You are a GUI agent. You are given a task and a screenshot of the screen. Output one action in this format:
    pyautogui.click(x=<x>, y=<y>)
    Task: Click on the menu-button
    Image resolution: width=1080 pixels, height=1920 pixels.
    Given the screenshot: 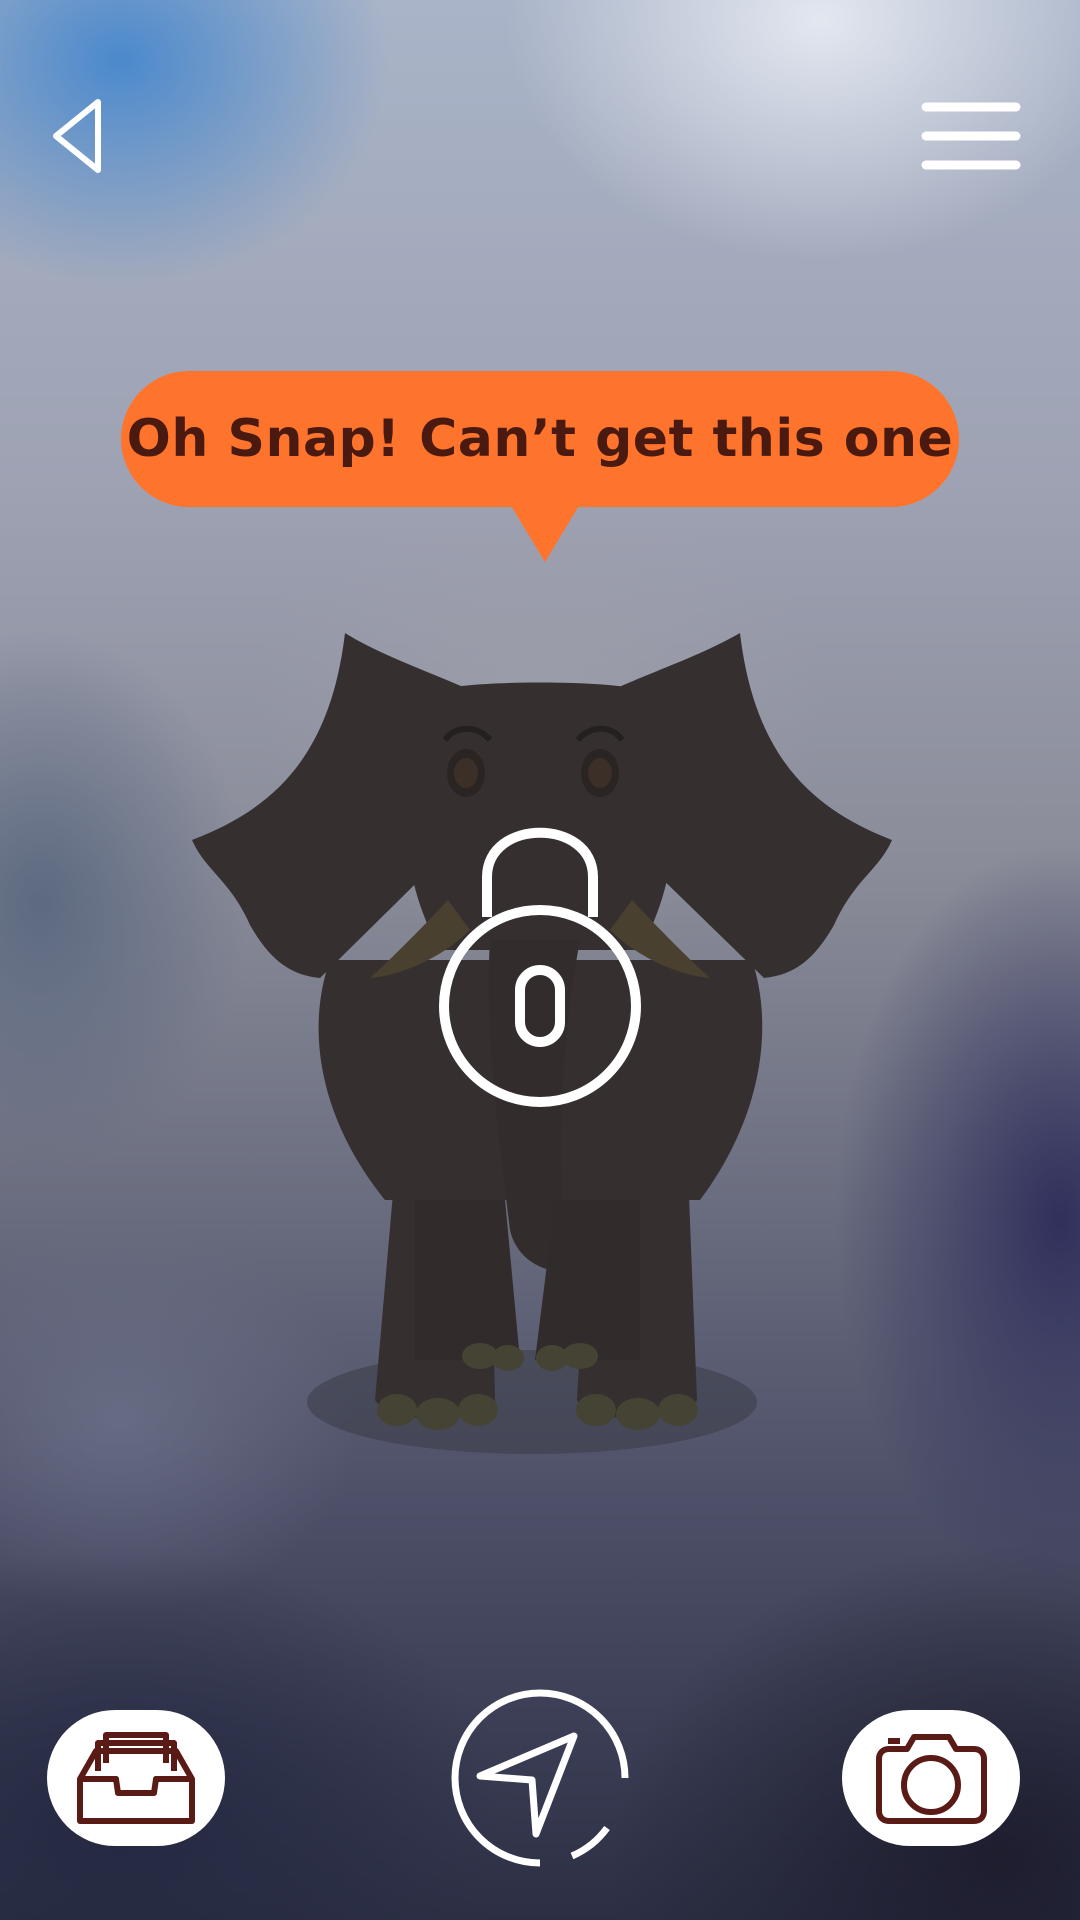 What is the action you would take?
    pyautogui.click(x=971, y=136)
    